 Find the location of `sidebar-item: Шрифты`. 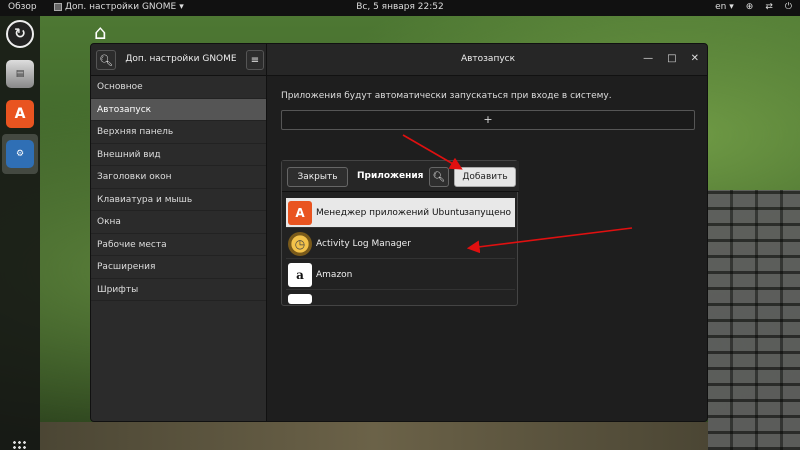

sidebar-item: Шрифты is located at coordinates (178, 290).